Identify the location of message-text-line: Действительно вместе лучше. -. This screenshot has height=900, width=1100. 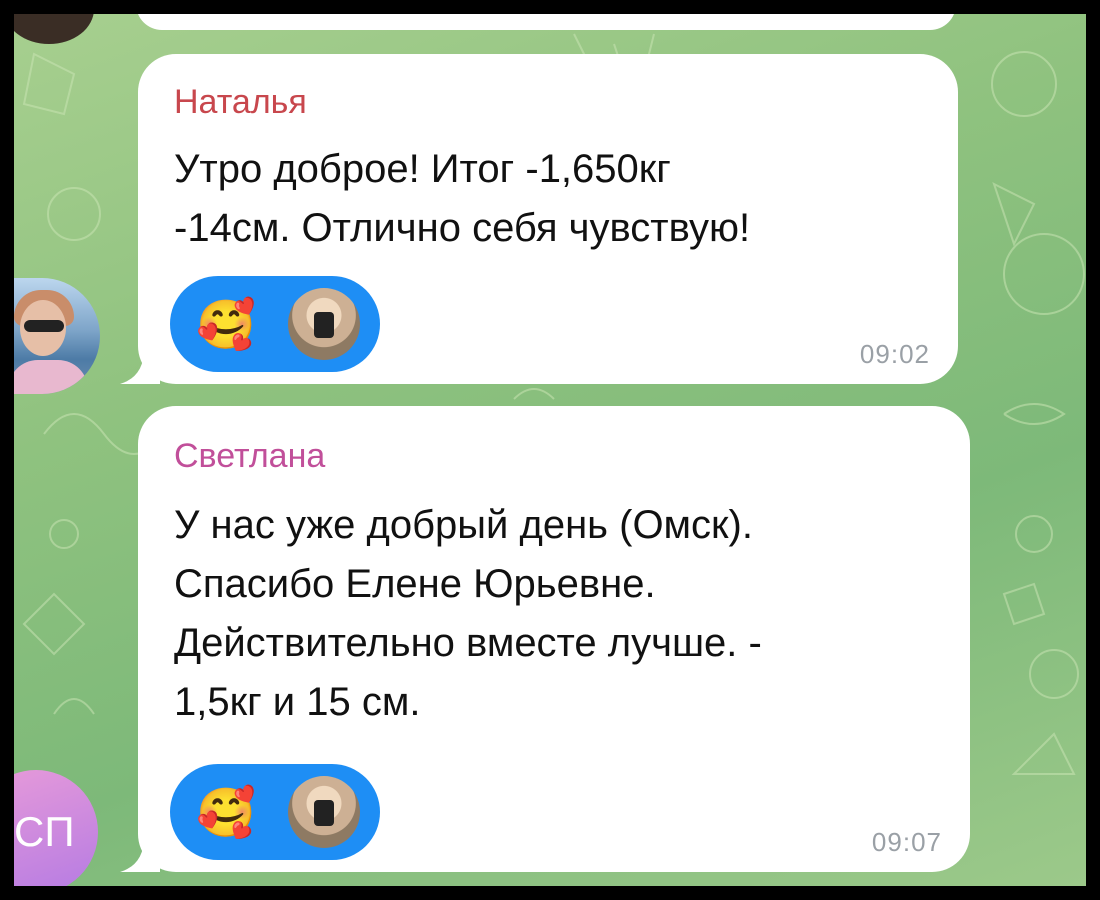
(468, 643).